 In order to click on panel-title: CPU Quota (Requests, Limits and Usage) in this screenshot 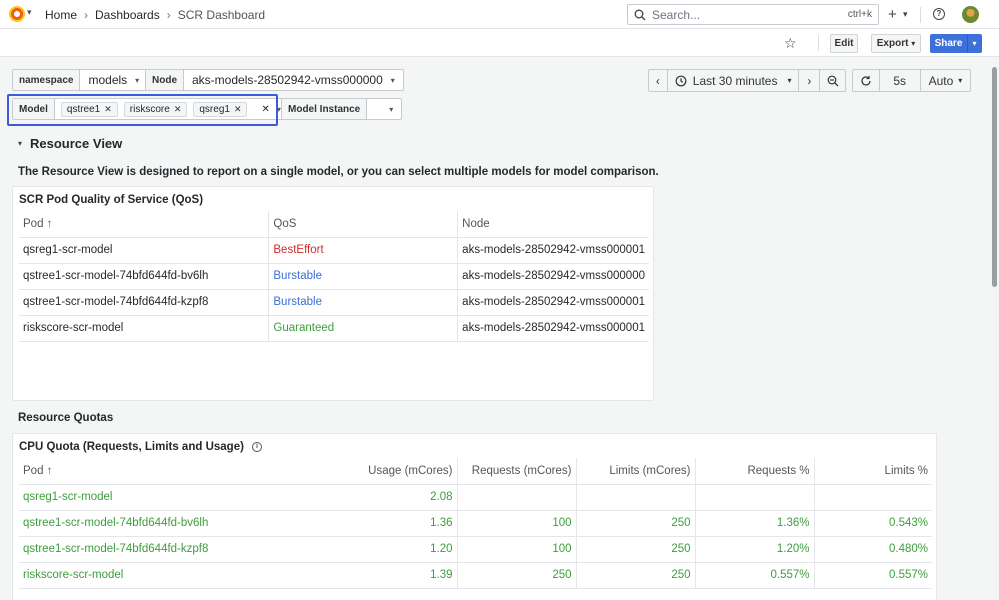, I will do `click(131, 447)`.